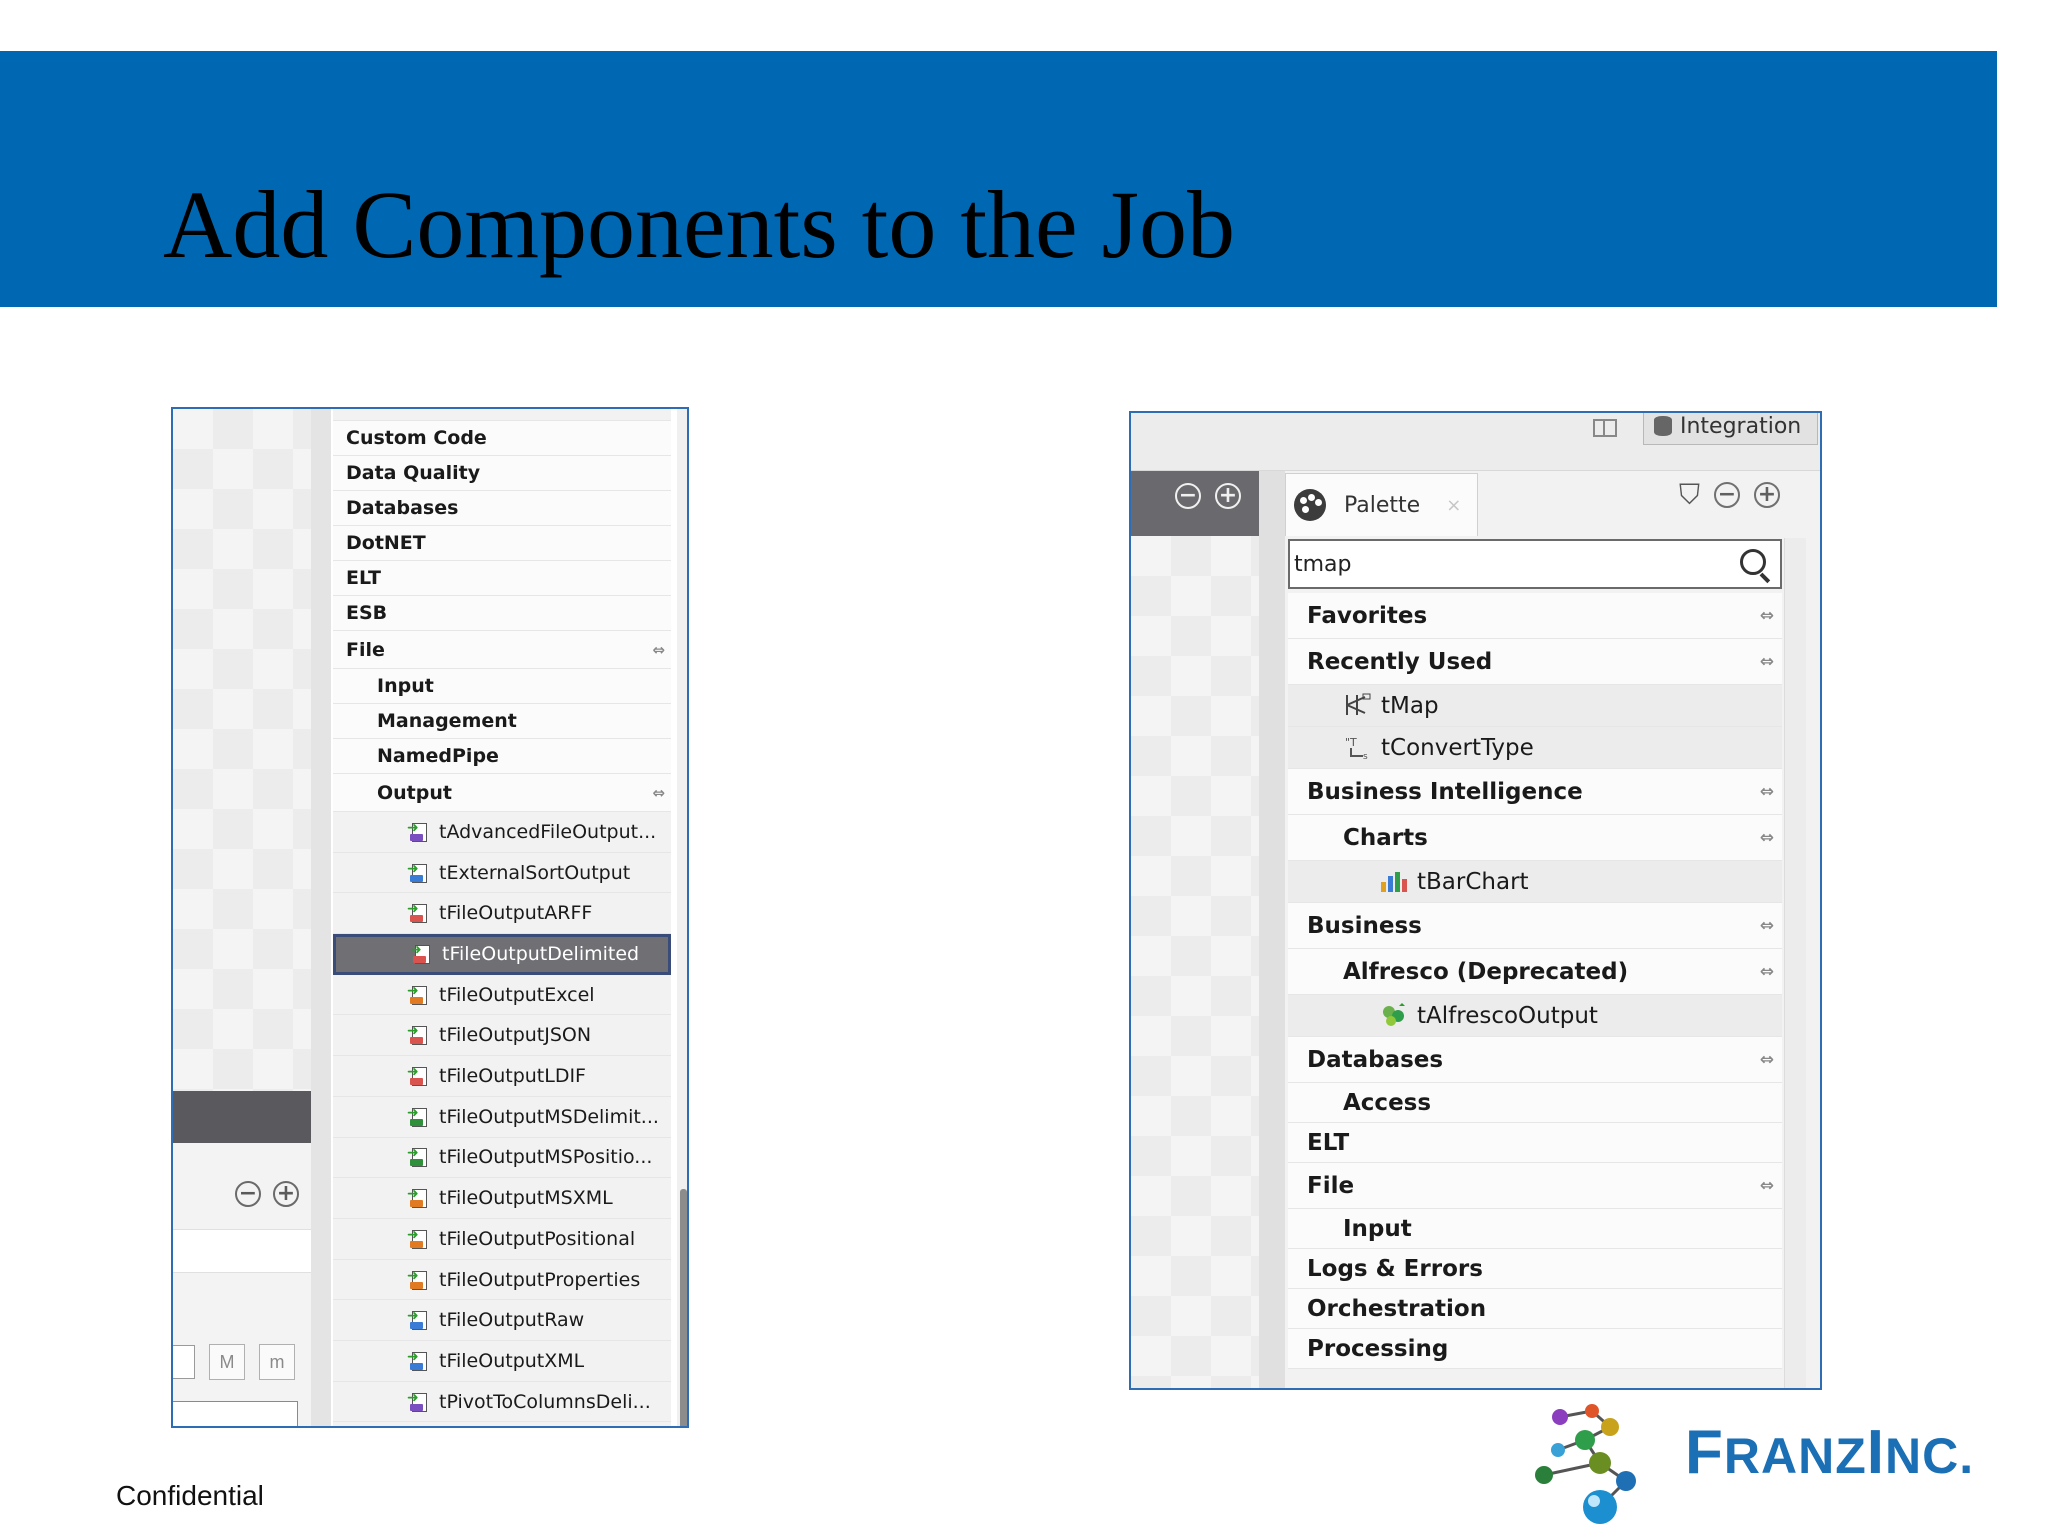  I want to click on layout-icon, so click(1605, 428).